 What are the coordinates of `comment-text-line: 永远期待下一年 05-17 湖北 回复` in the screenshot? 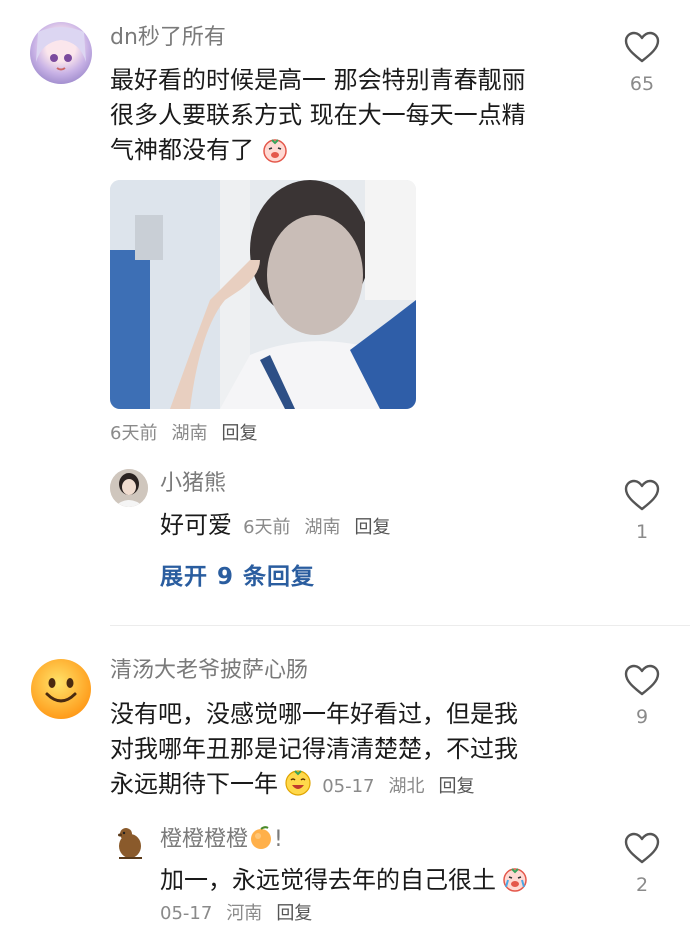 It's located at (292, 784).